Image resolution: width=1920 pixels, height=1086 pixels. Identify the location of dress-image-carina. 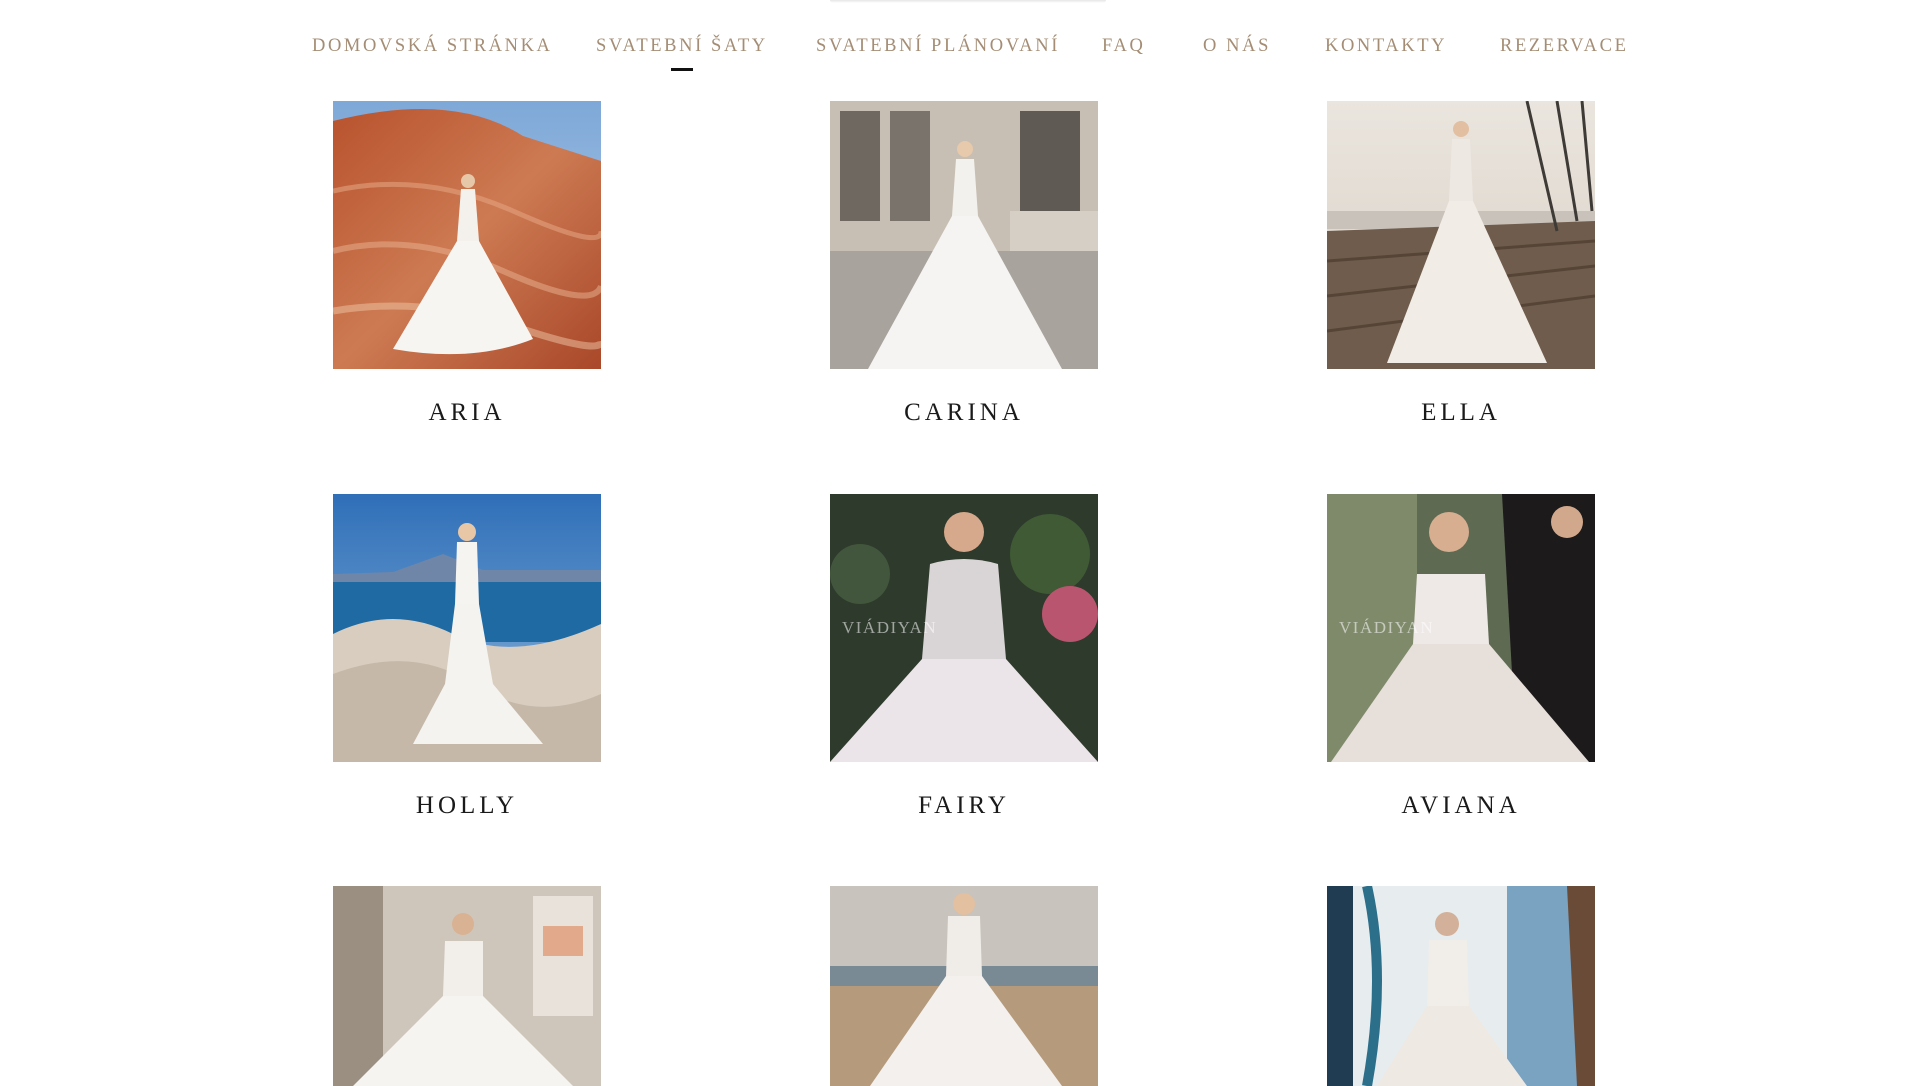
(964, 235).